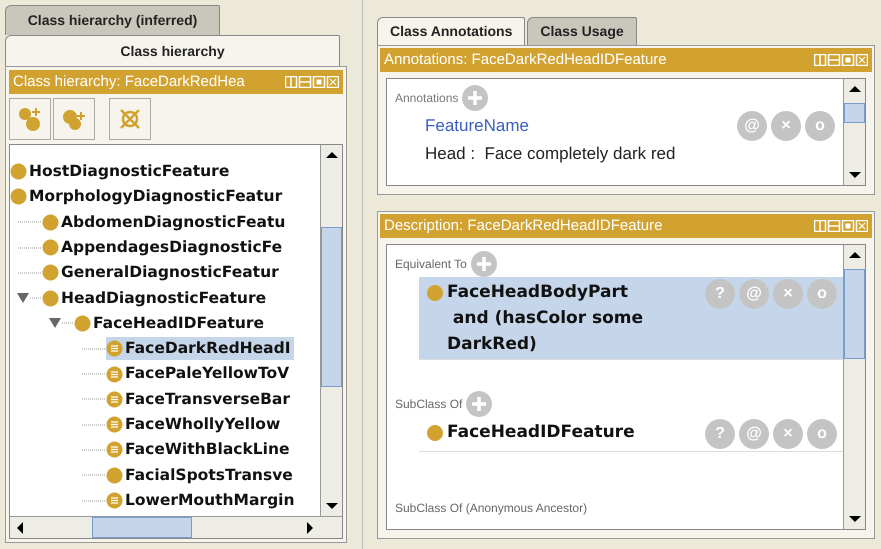  I want to click on class-name: FaceTransverseBar, so click(207, 399).